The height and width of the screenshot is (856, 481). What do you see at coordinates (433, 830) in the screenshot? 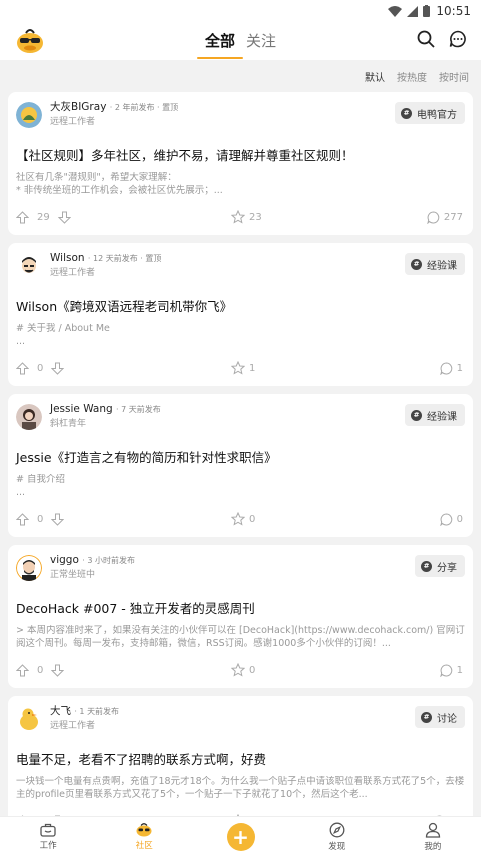
I see `user-icon` at bounding box center [433, 830].